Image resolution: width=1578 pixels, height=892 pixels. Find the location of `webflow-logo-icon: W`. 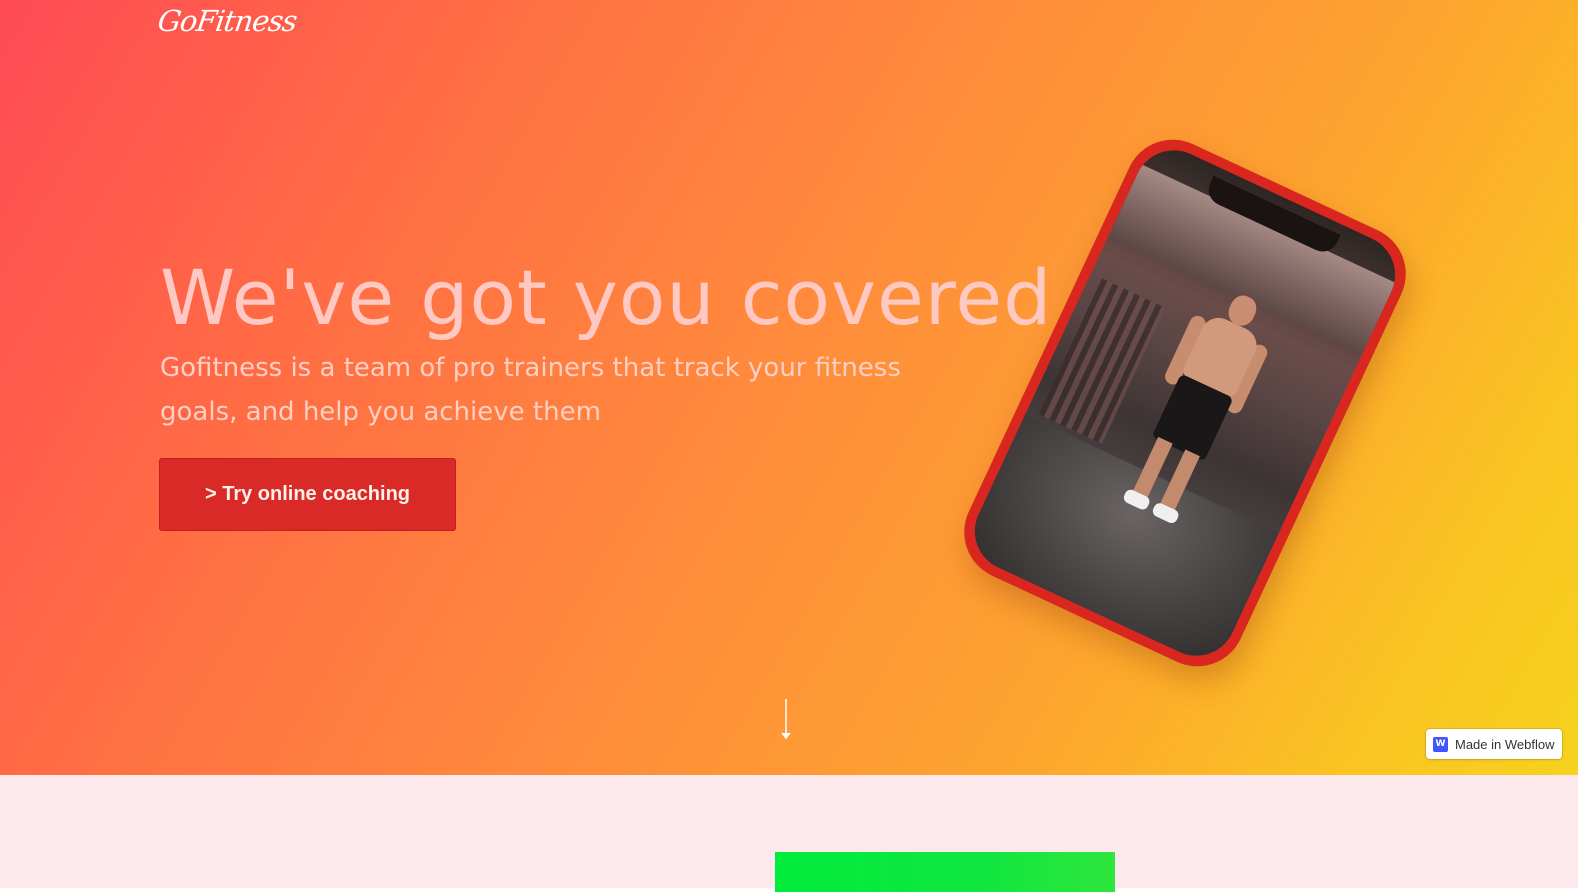

webflow-logo-icon: W is located at coordinates (1440, 744).